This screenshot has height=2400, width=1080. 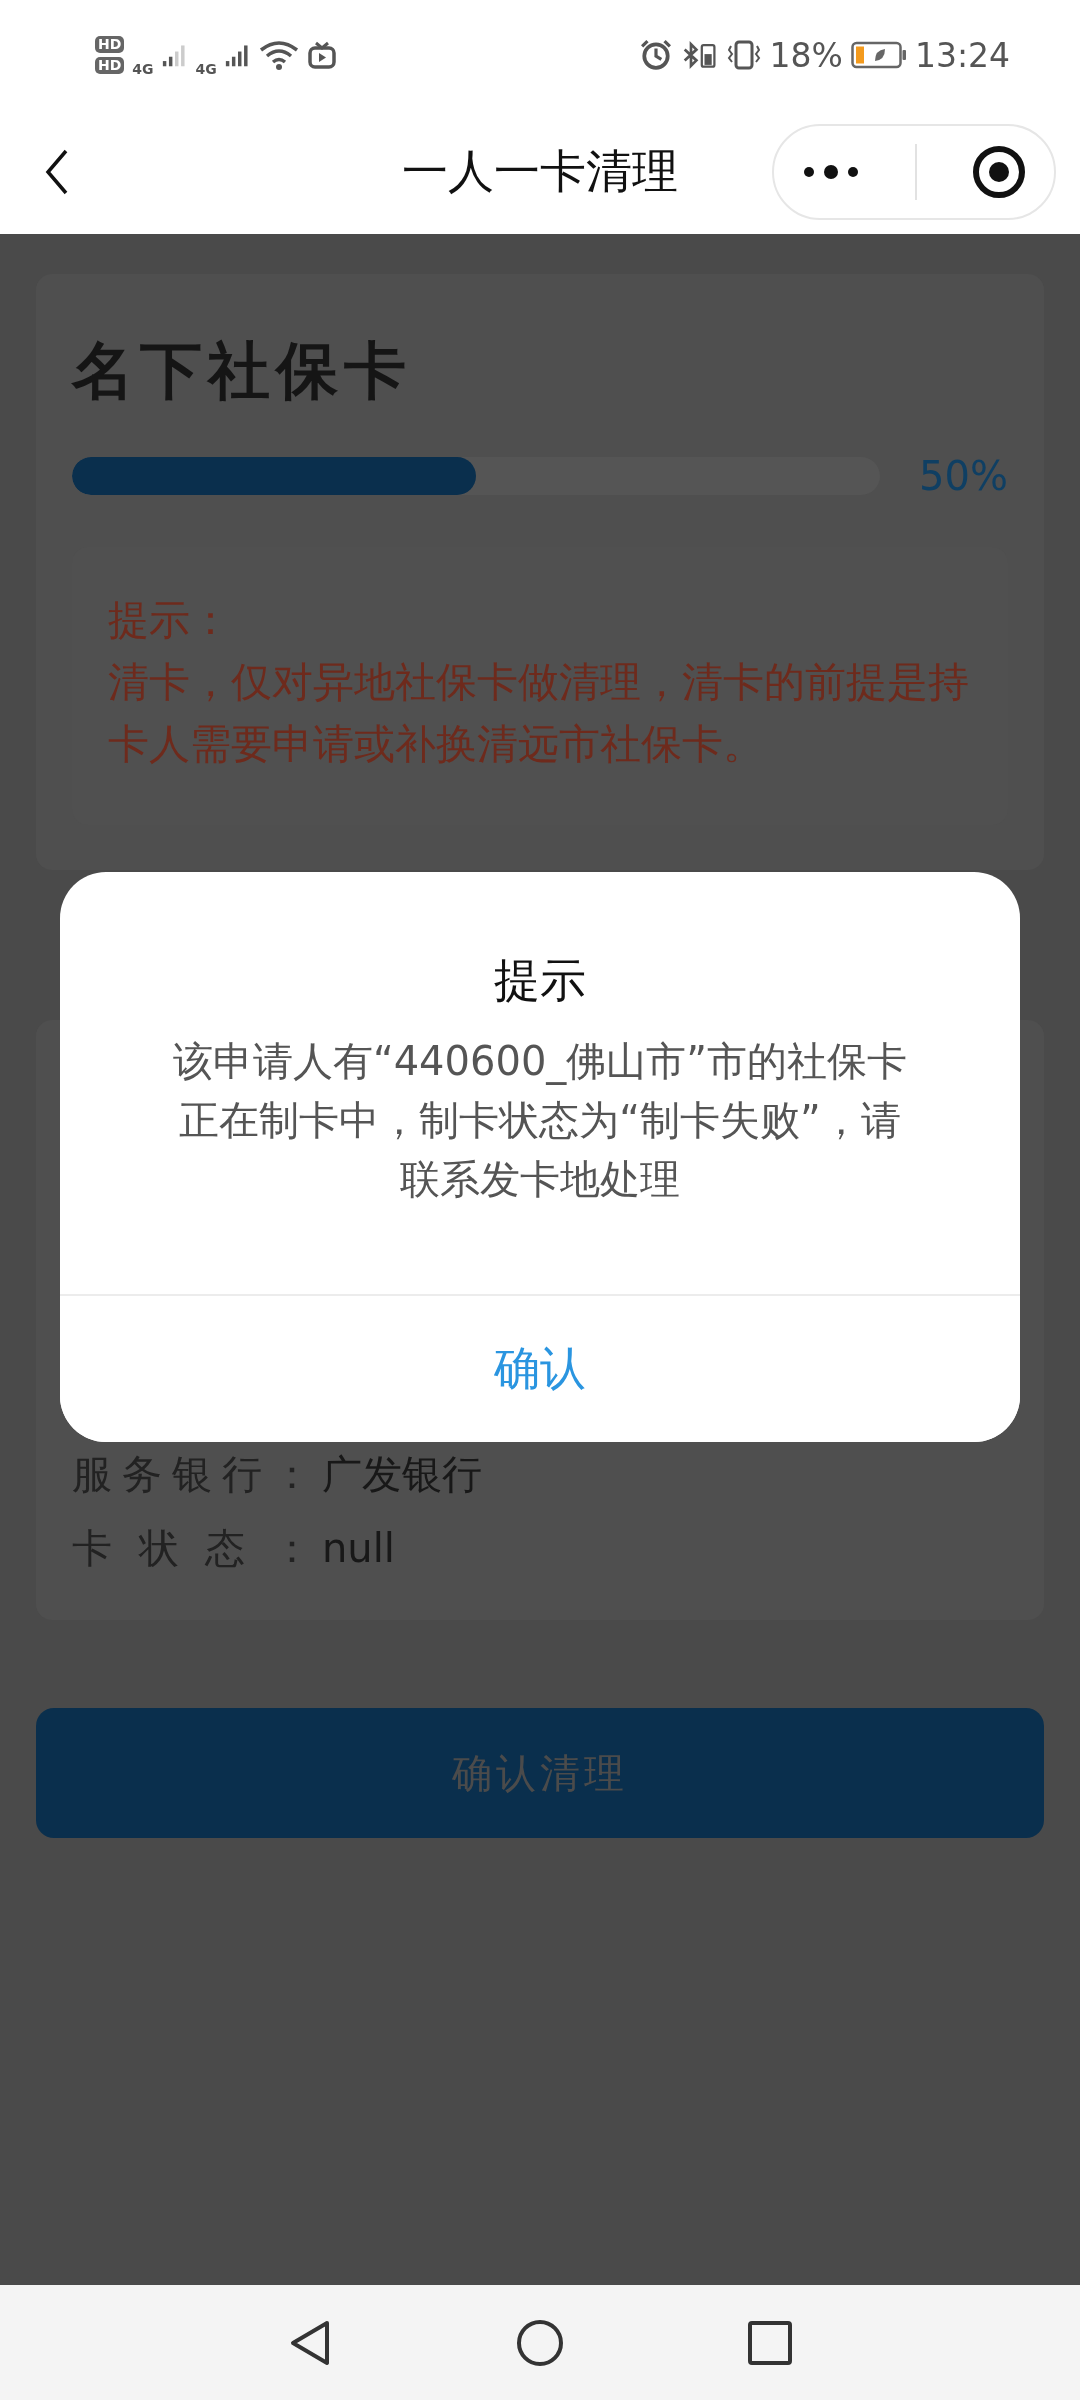 What do you see at coordinates (831, 172) in the screenshot?
I see `more-icon` at bounding box center [831, 172].